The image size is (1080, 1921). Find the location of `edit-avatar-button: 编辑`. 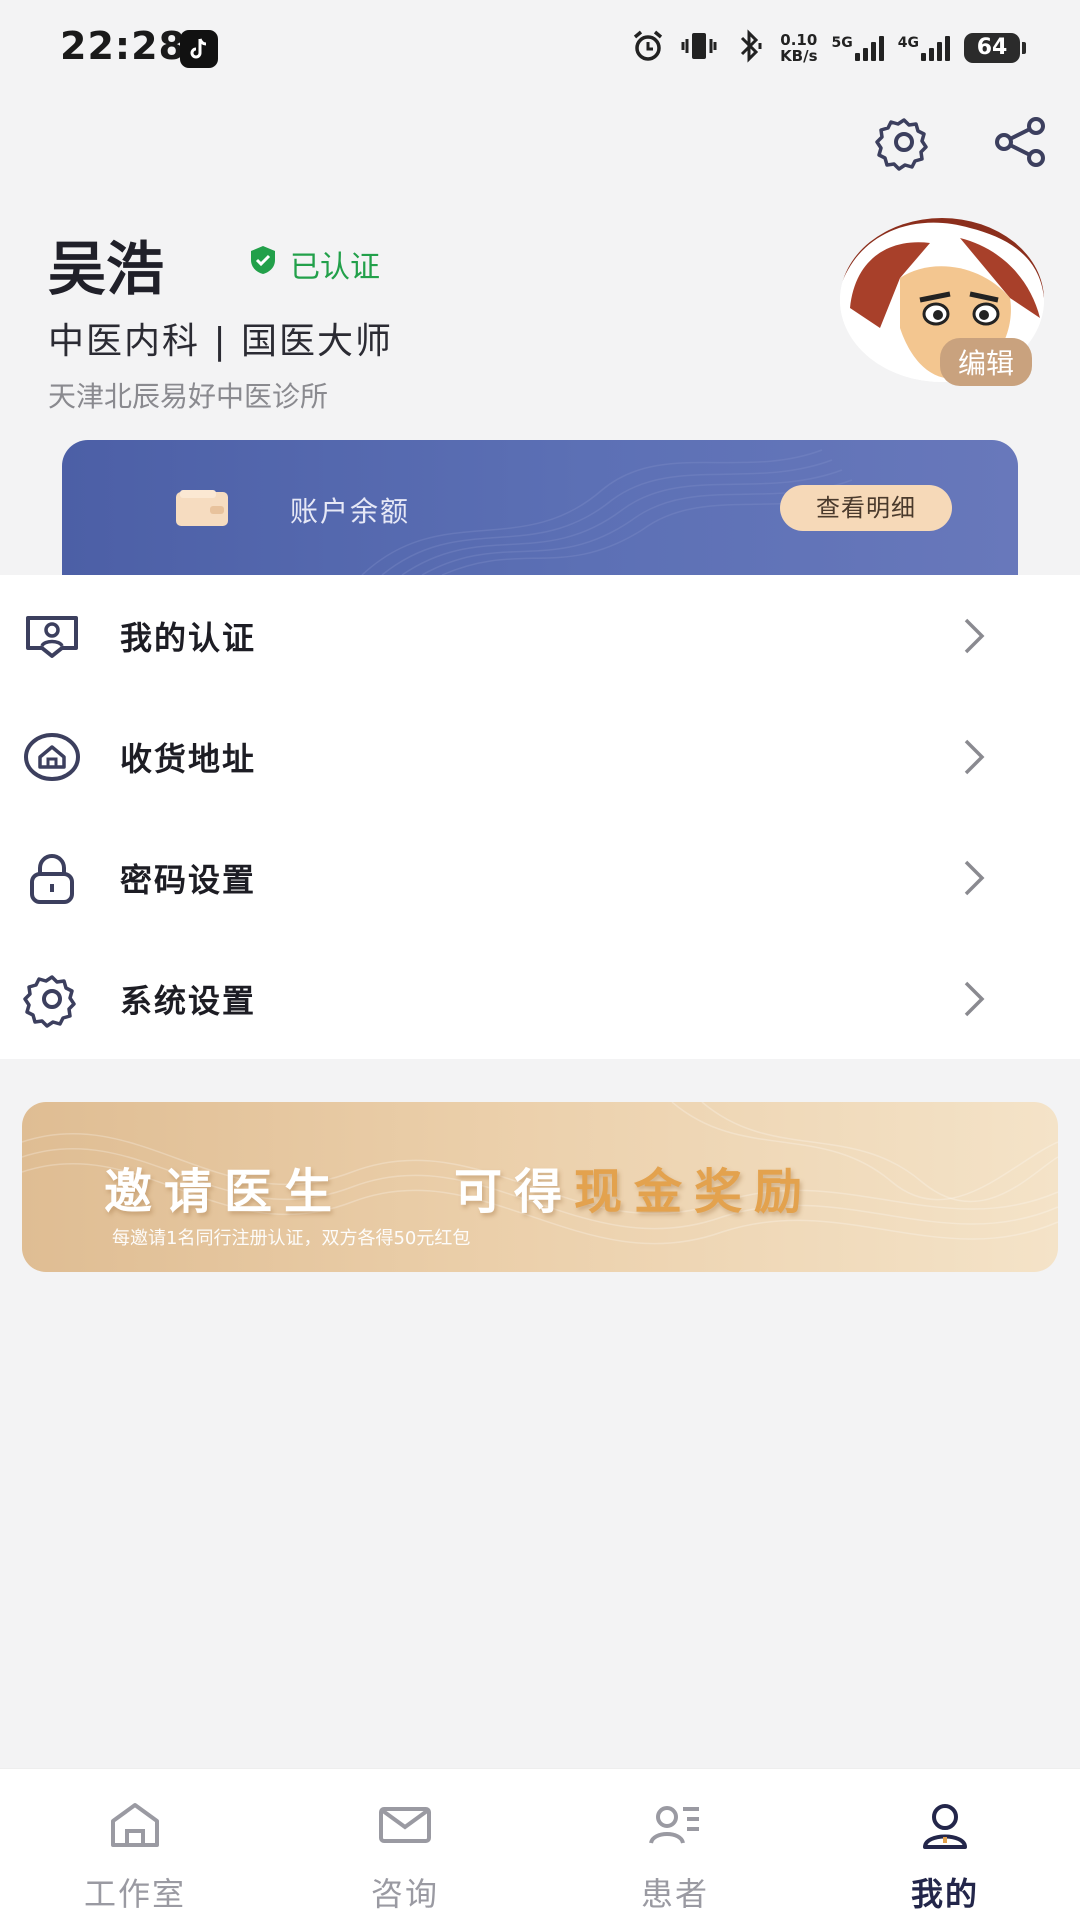

edit-avatar-button: 编辑 is located at coordinates (986, 362).